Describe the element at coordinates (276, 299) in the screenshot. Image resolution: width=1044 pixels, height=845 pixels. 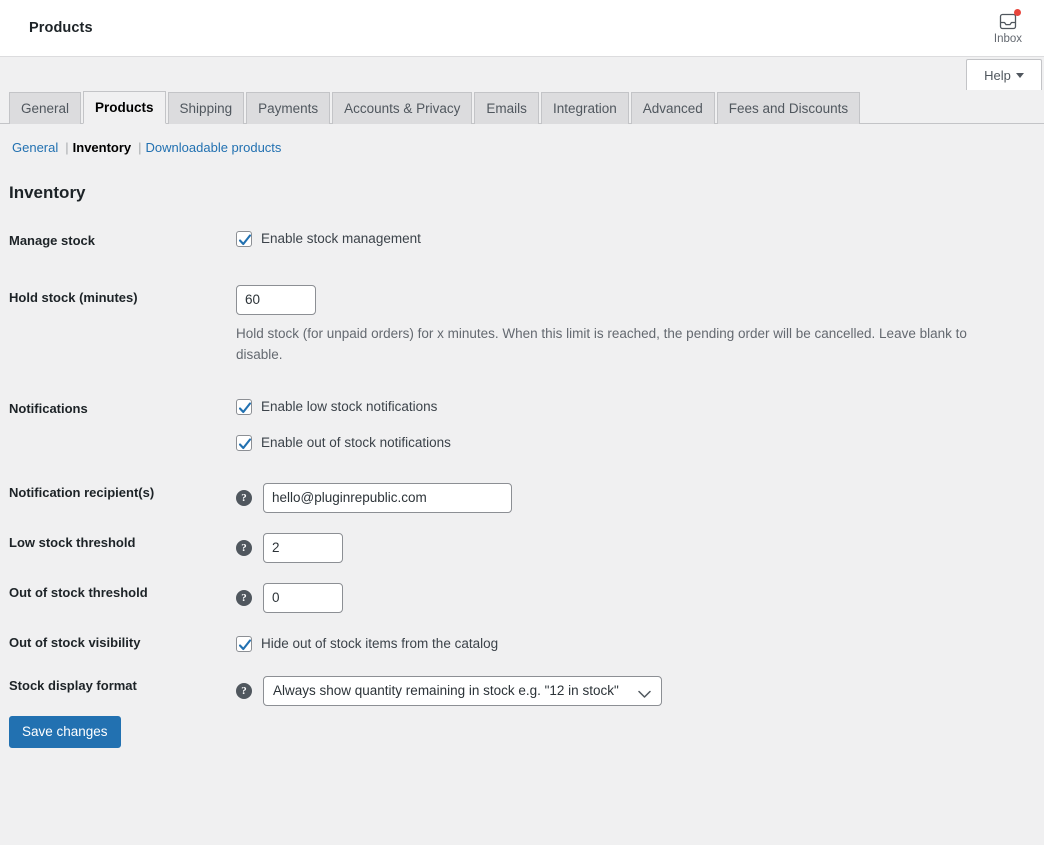
I see `hold-stock-input` at that location.